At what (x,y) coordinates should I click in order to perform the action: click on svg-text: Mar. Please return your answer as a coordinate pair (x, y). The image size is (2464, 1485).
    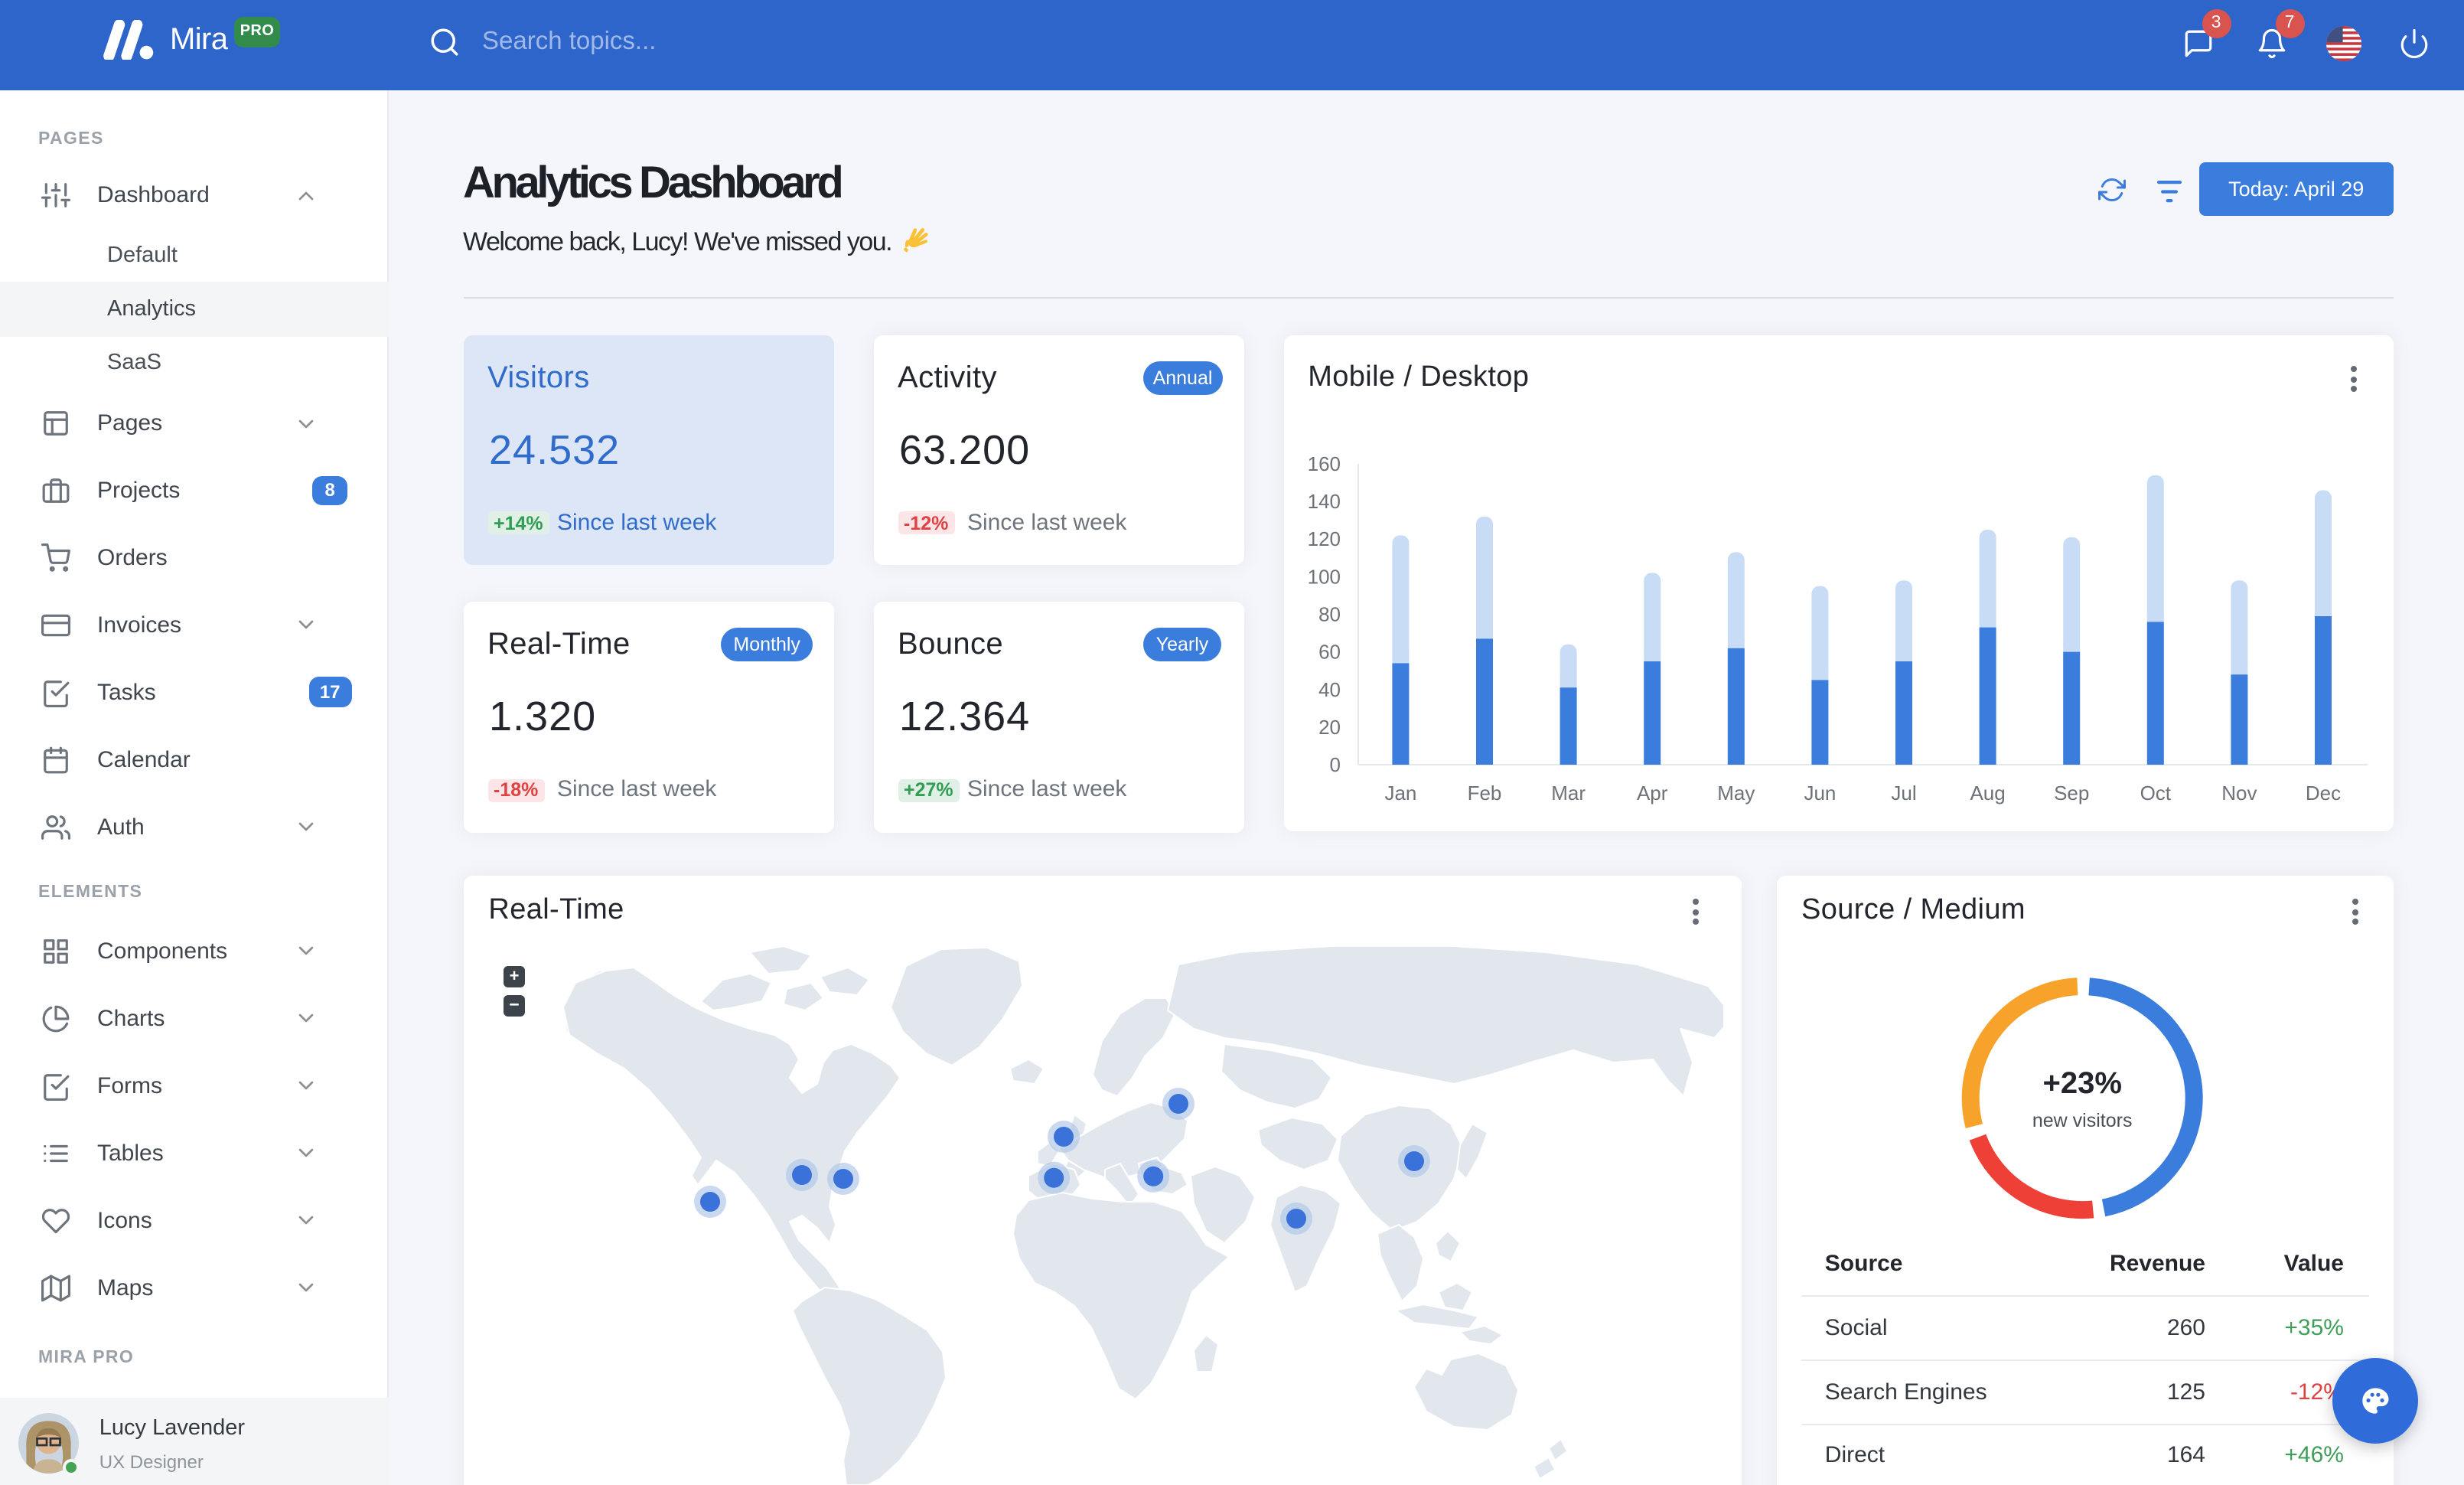
    Looking at the image, I should click on (1569, 793).